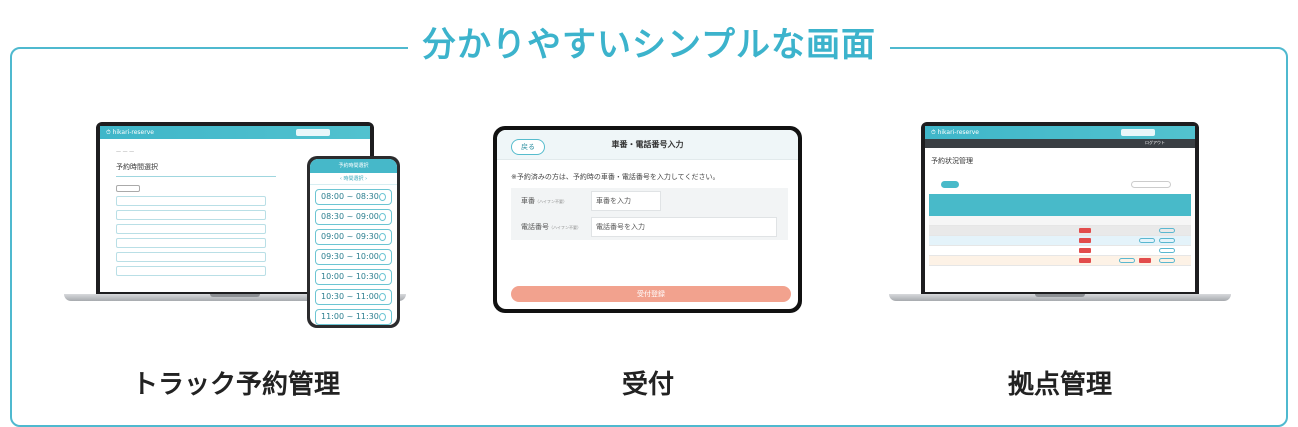 The height and width of the screenshot is (427, 1298). I want to click on phone-title: 予約時間選択, so click(353, 166).